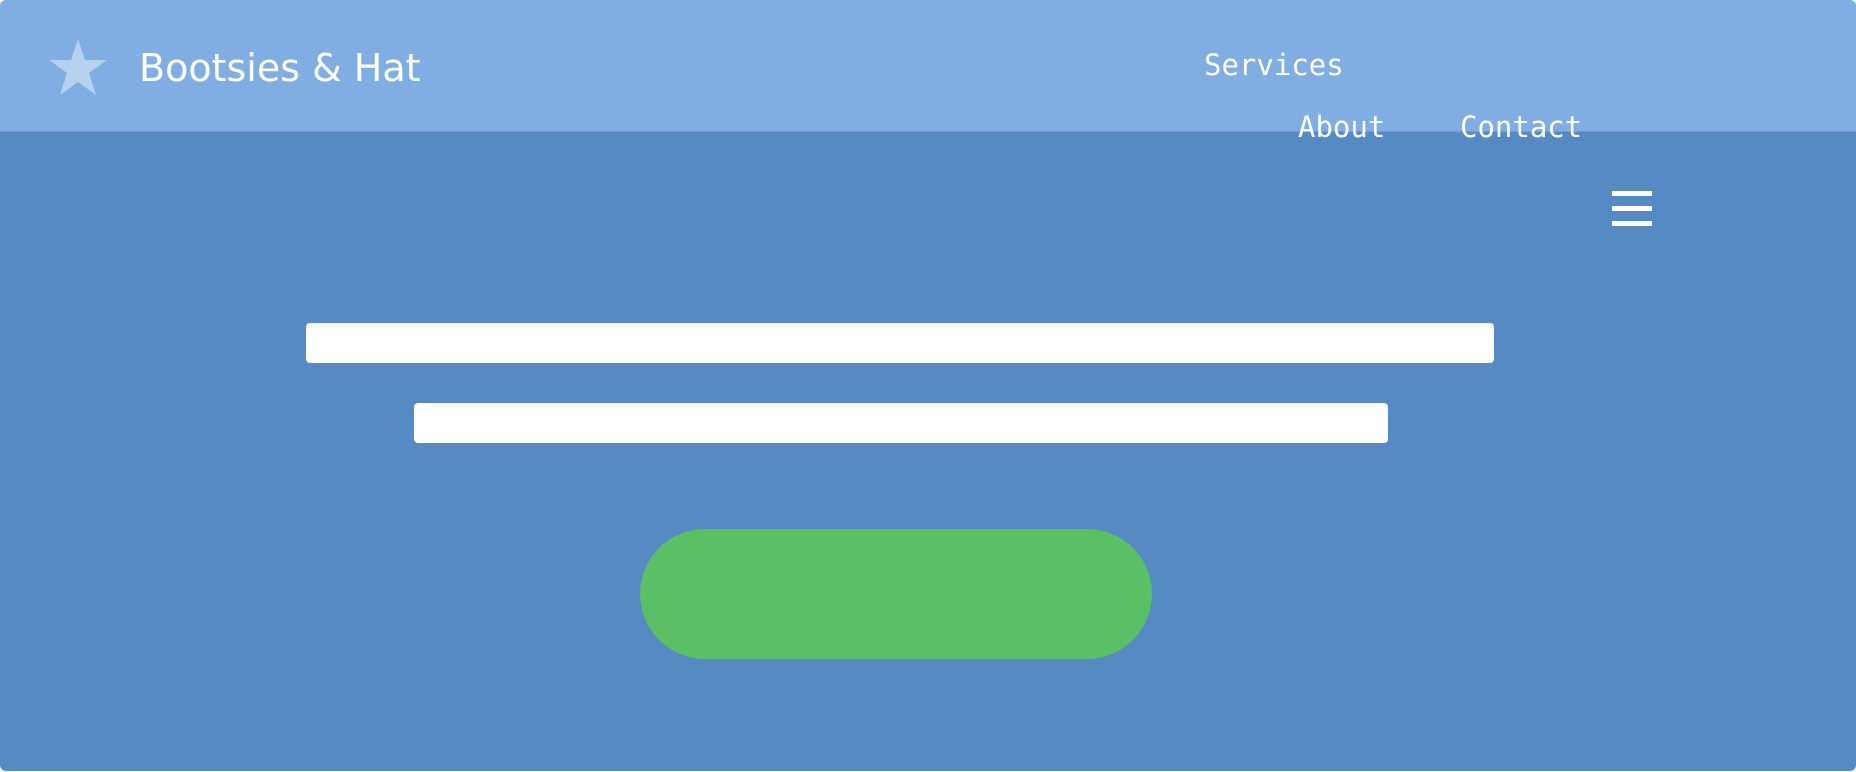 This screenshot has width=1856, height=772. What do you see at coordinates (78, 67) in the screenshot?
I see `star-icon` at bounding box center [78, 67].